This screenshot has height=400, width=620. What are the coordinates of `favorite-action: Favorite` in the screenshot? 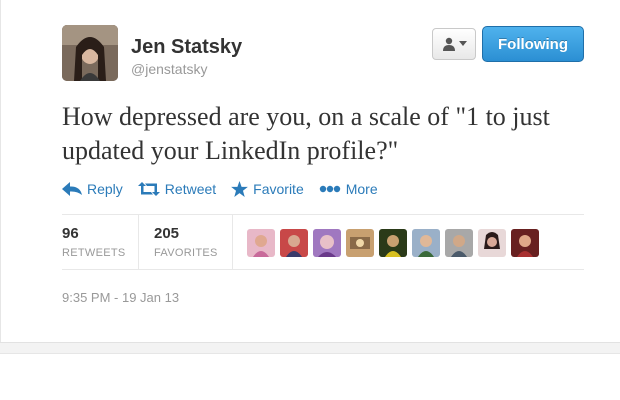 It's located at (267, 189).